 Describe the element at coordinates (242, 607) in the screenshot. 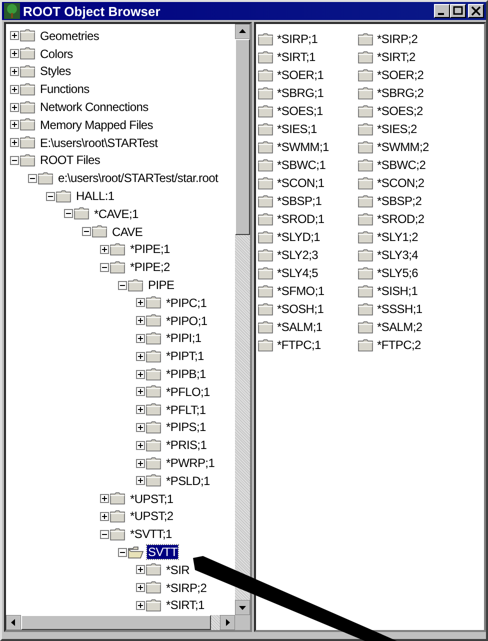

I see `scroll-down-button` at that location.